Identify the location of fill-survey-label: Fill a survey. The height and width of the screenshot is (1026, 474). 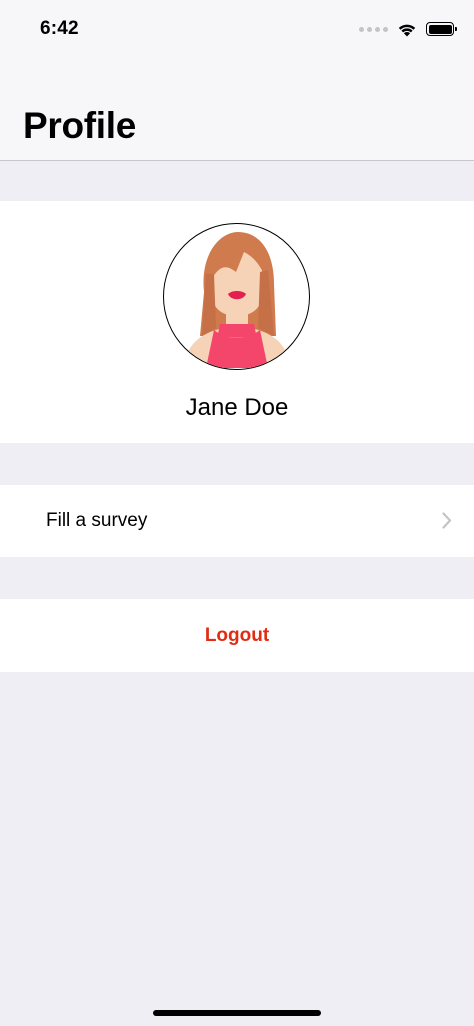
(97, 520).